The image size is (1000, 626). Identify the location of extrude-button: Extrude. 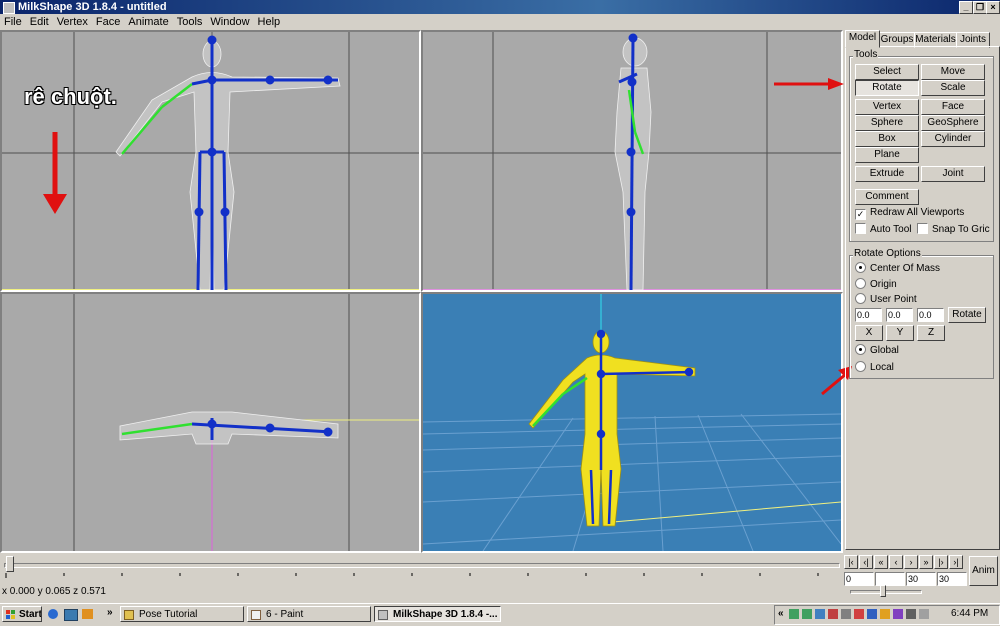
(887, 174).